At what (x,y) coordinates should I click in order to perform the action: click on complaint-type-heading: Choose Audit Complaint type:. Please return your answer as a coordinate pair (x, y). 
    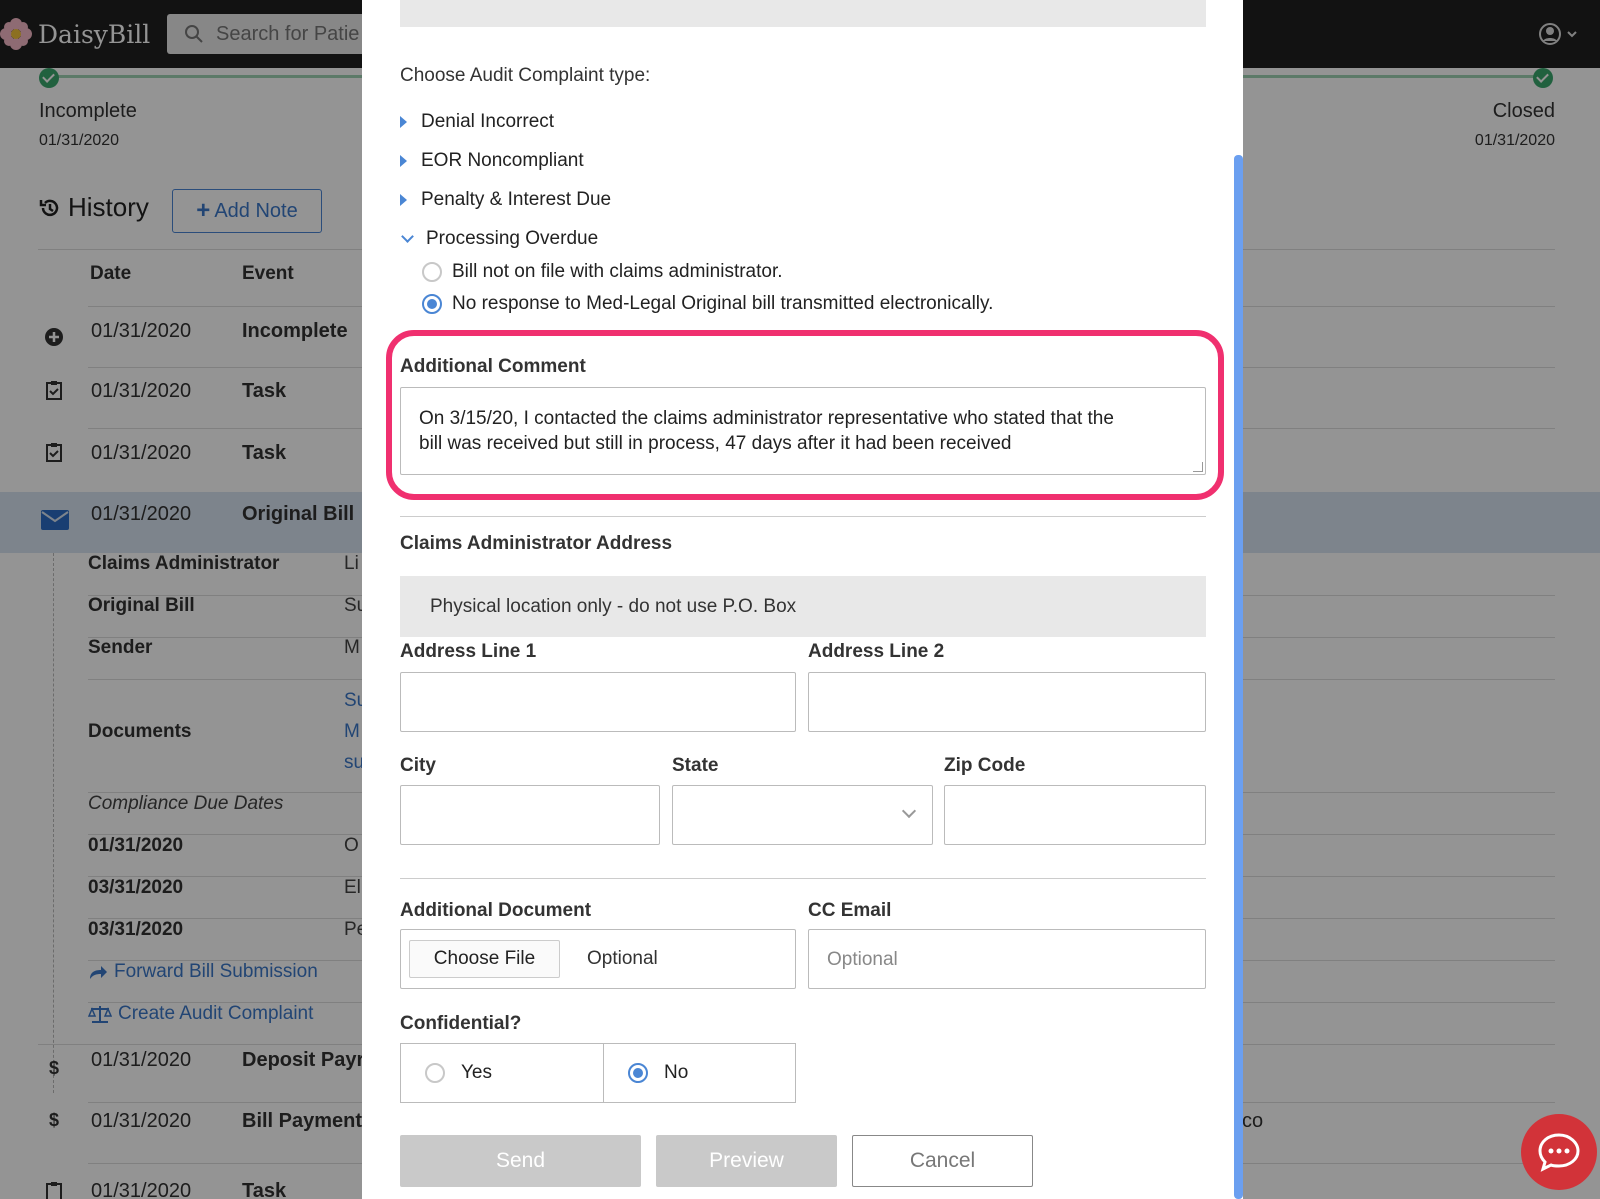
    Looking at the image, I should click on (525, 75).